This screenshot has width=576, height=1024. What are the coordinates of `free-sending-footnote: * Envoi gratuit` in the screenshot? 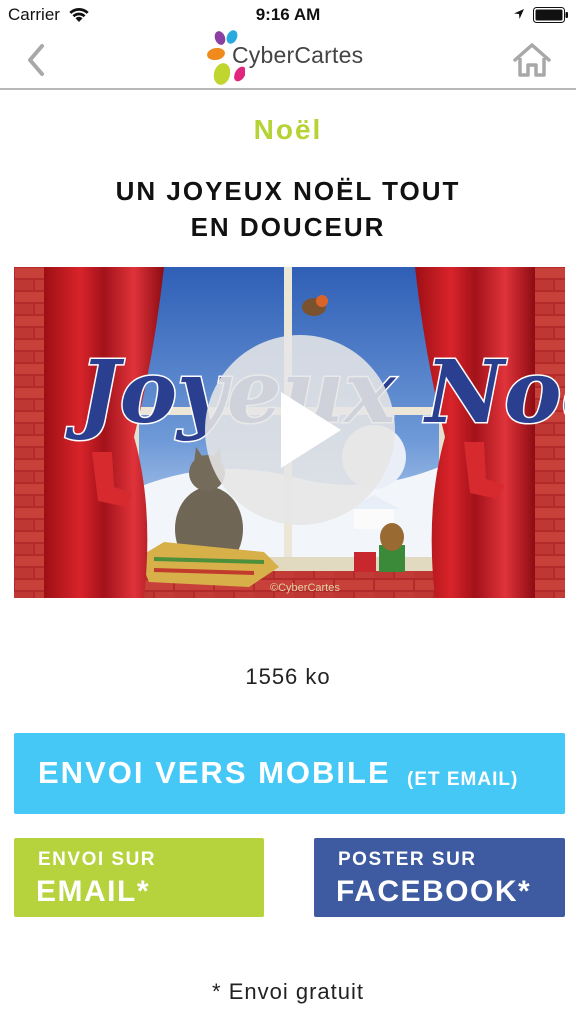 It's located at (288, 991).